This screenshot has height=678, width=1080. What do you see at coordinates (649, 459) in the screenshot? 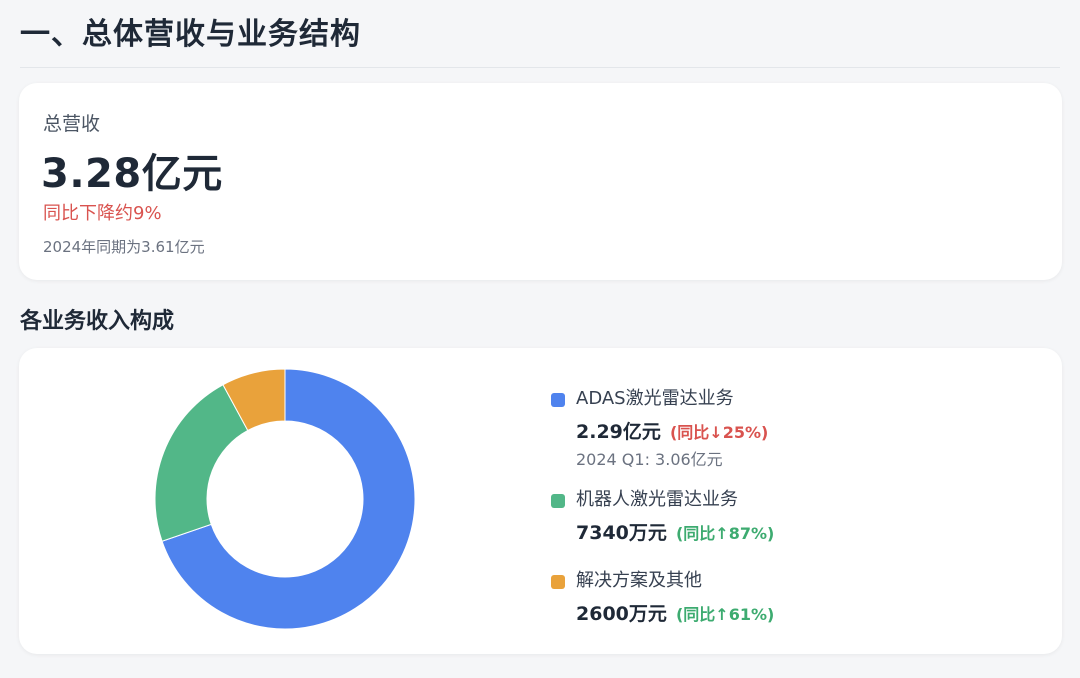
I see `legend-prev-adas: 2024 Q1: 3.06亿元` at bounding box center [649, 459].